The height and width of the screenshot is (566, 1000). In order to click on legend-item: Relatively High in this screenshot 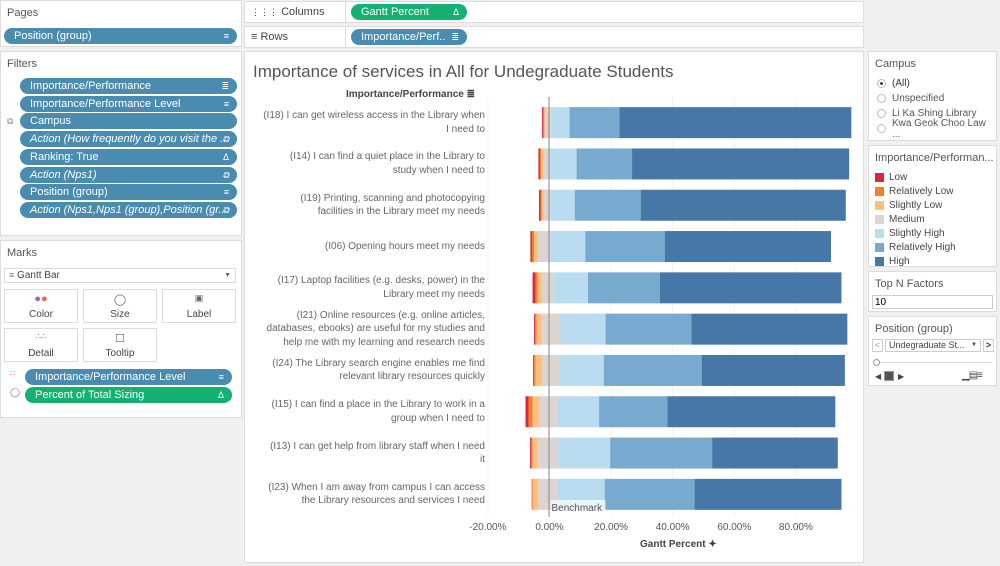, I will do `click(932, 247)`.